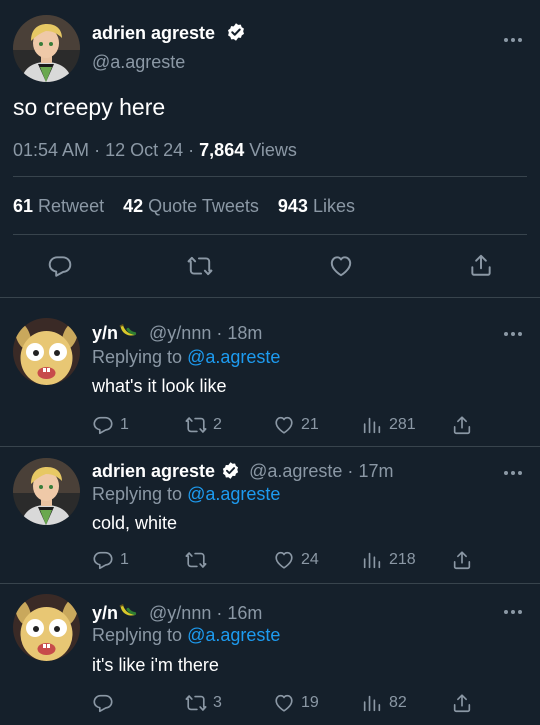  I want to click on views-count: 281, so click(402, 424).